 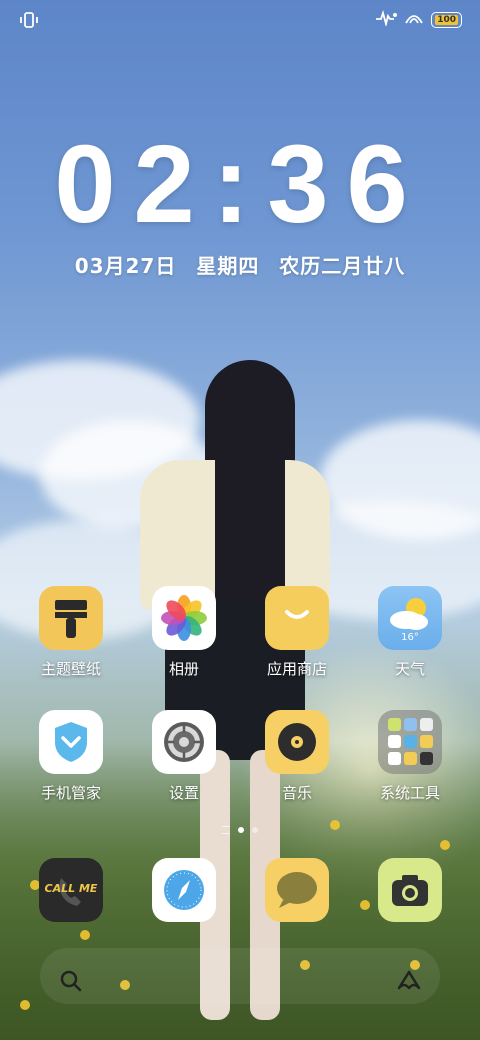 I want to click on app-settings: 设置, so click(x=184, y=756).